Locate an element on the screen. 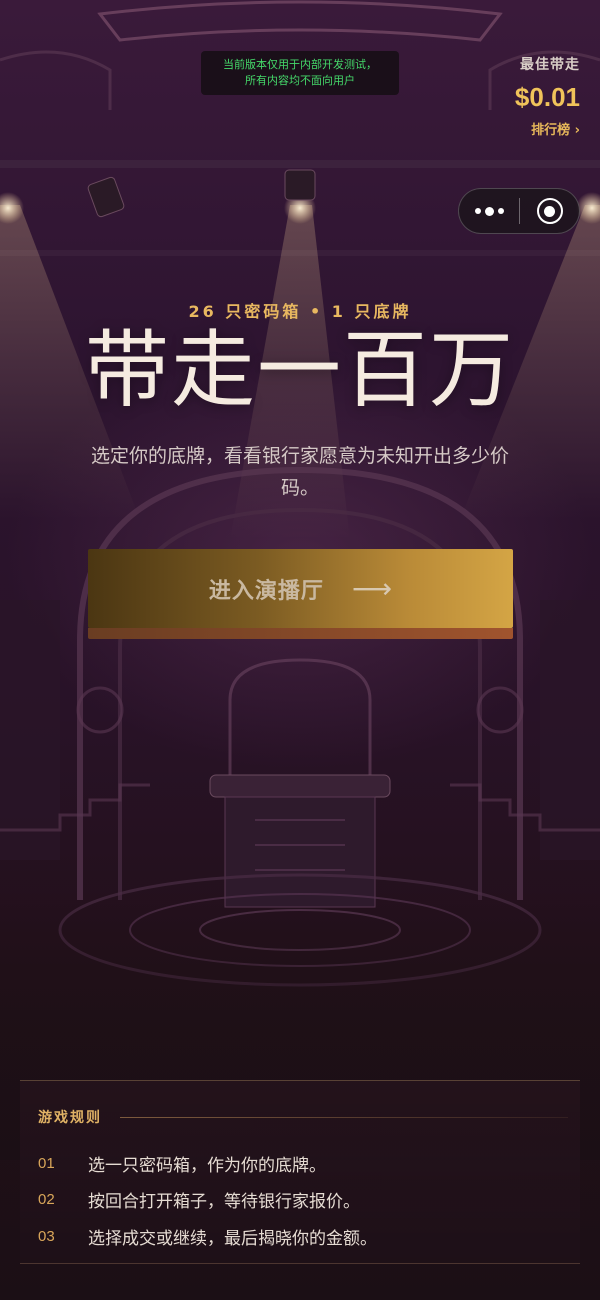  arrow-right-icon: ⟶ is located at coordinates (372, 588).